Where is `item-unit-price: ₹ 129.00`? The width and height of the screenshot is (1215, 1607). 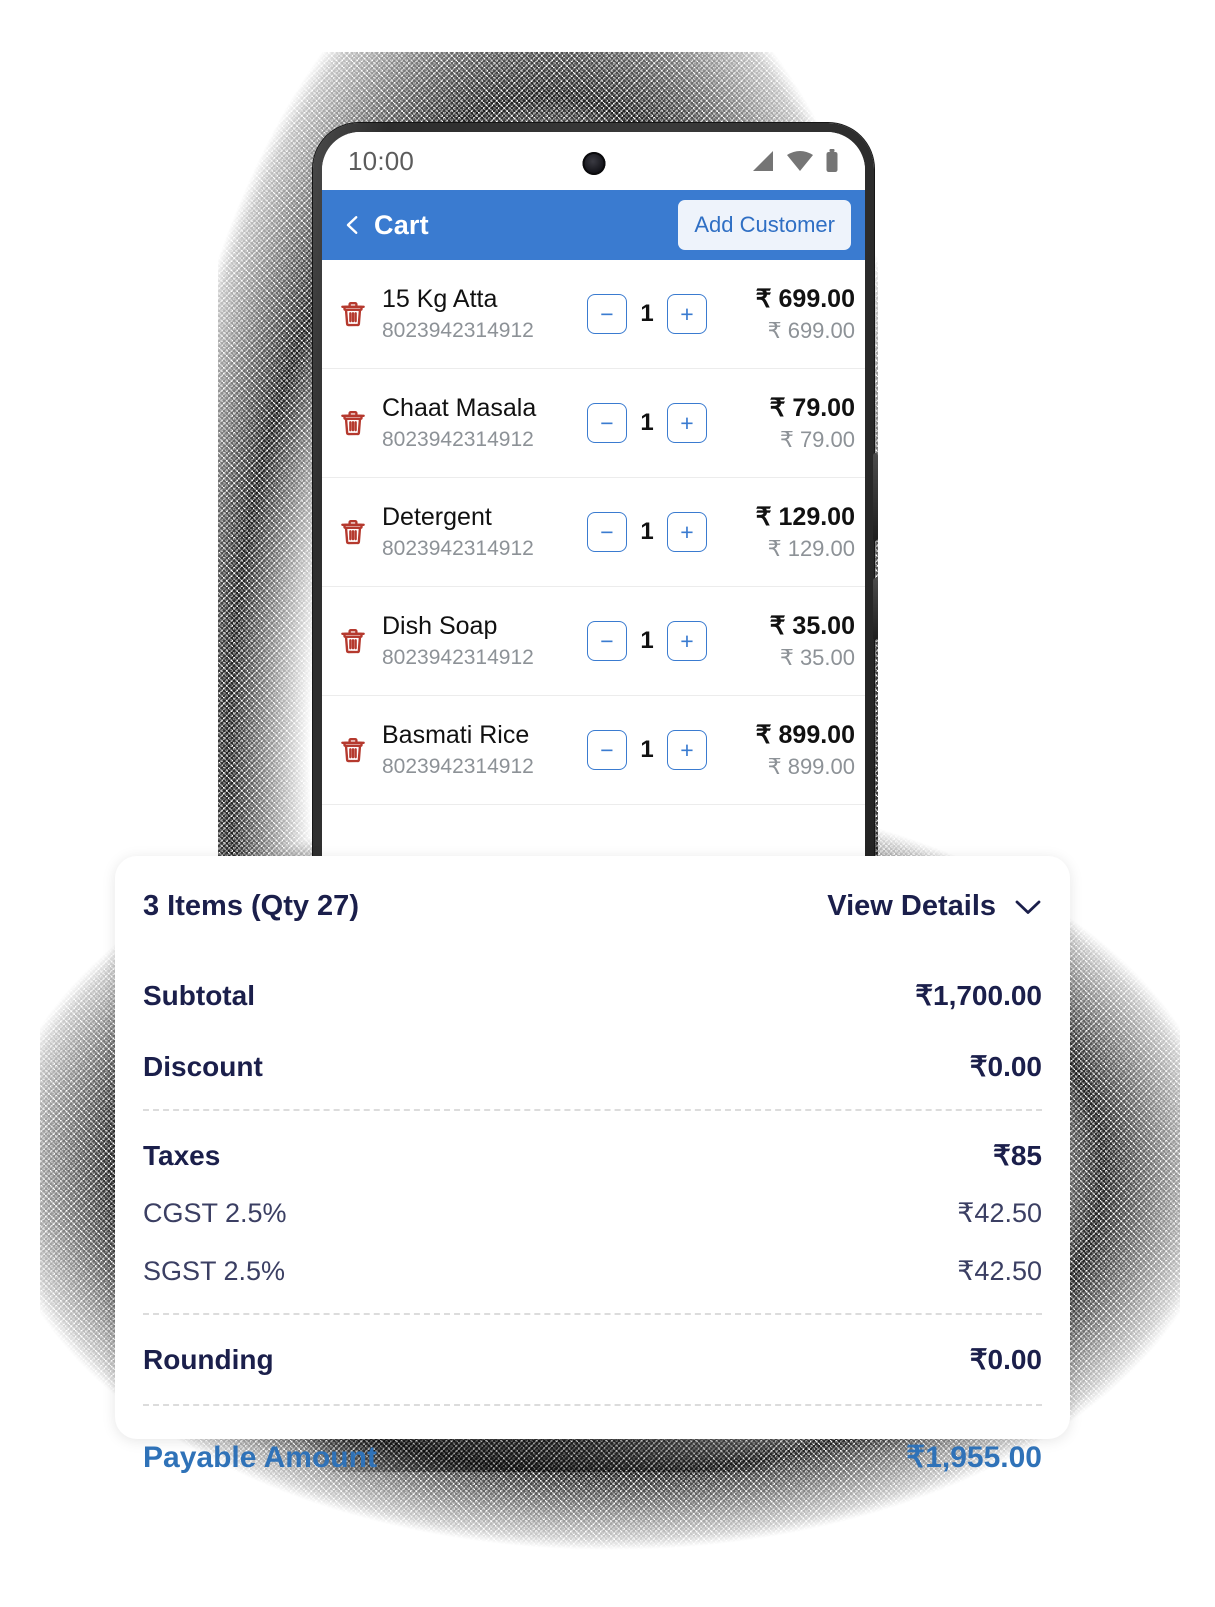 item-unit-price: ₹ 129.00 is located at coordinates (811, 548).